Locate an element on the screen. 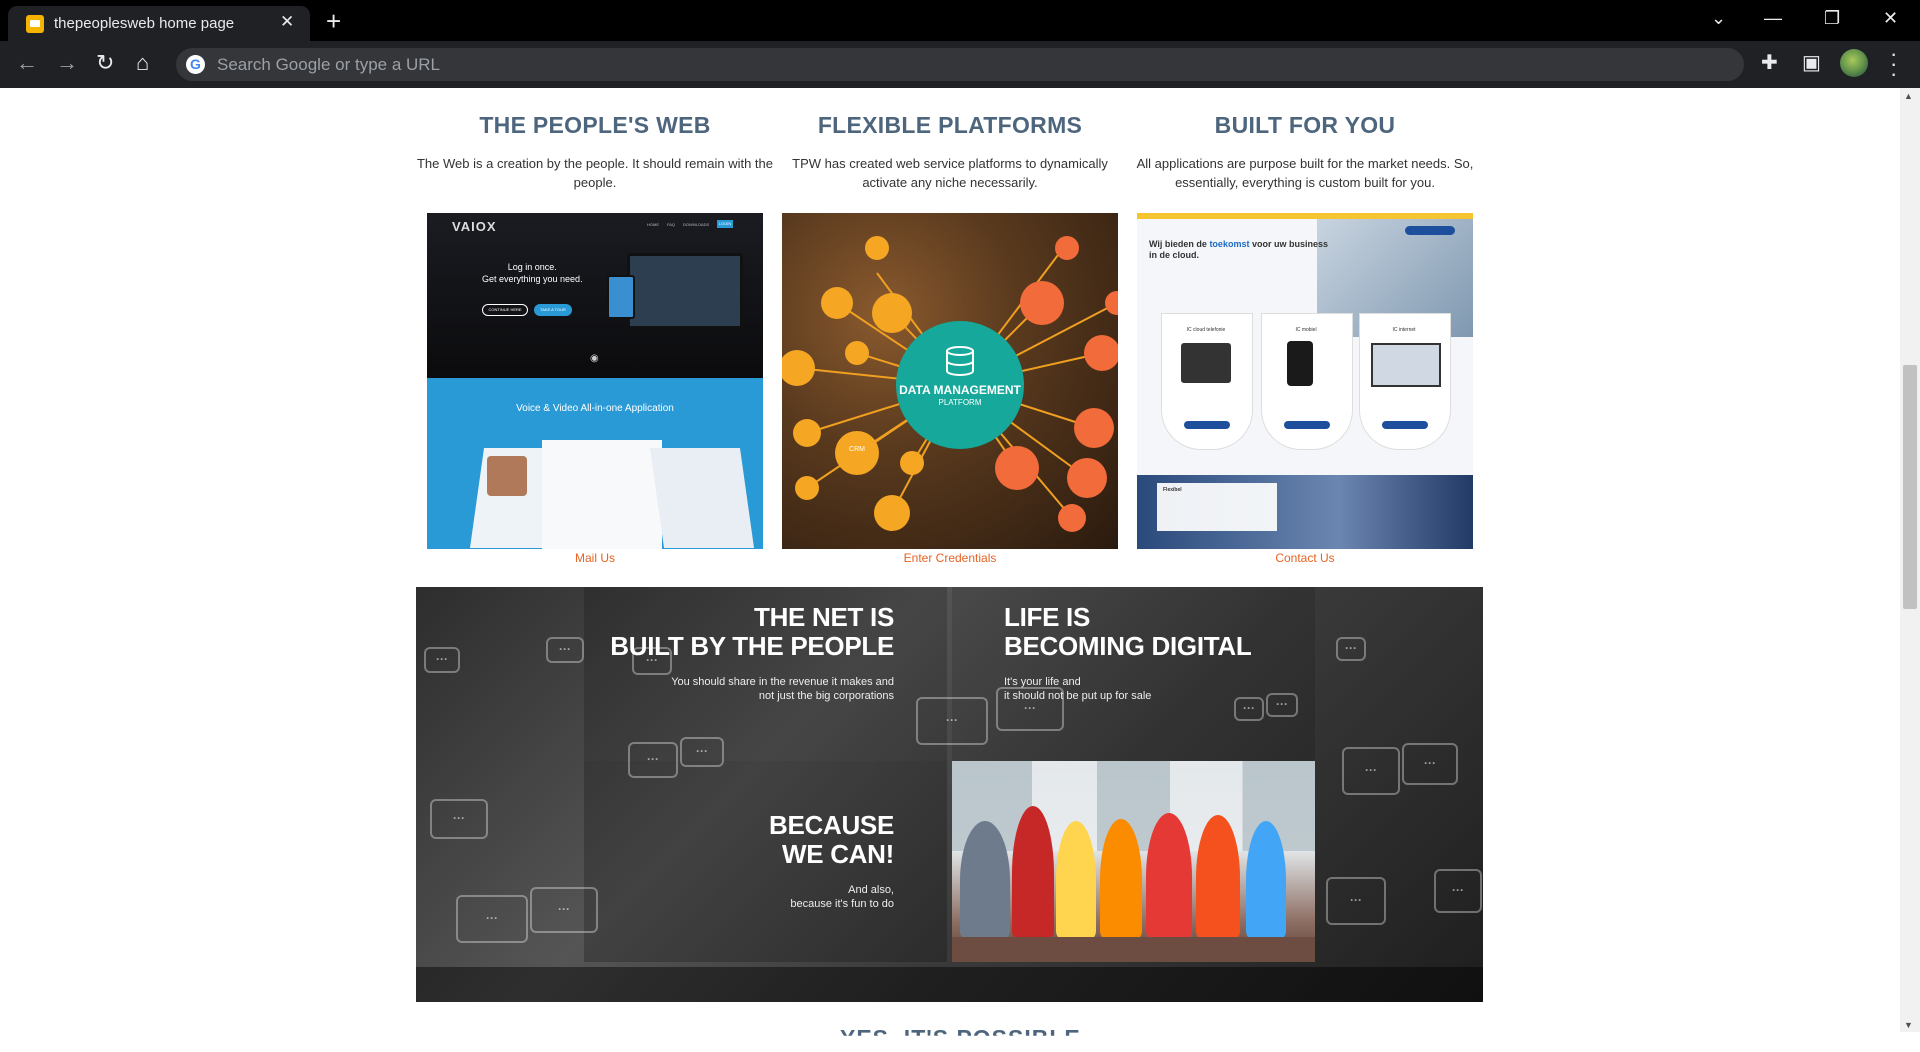 The image size is (1920, 1052). contact-us-link: Contact Us is located at coordinates (1305, 558).